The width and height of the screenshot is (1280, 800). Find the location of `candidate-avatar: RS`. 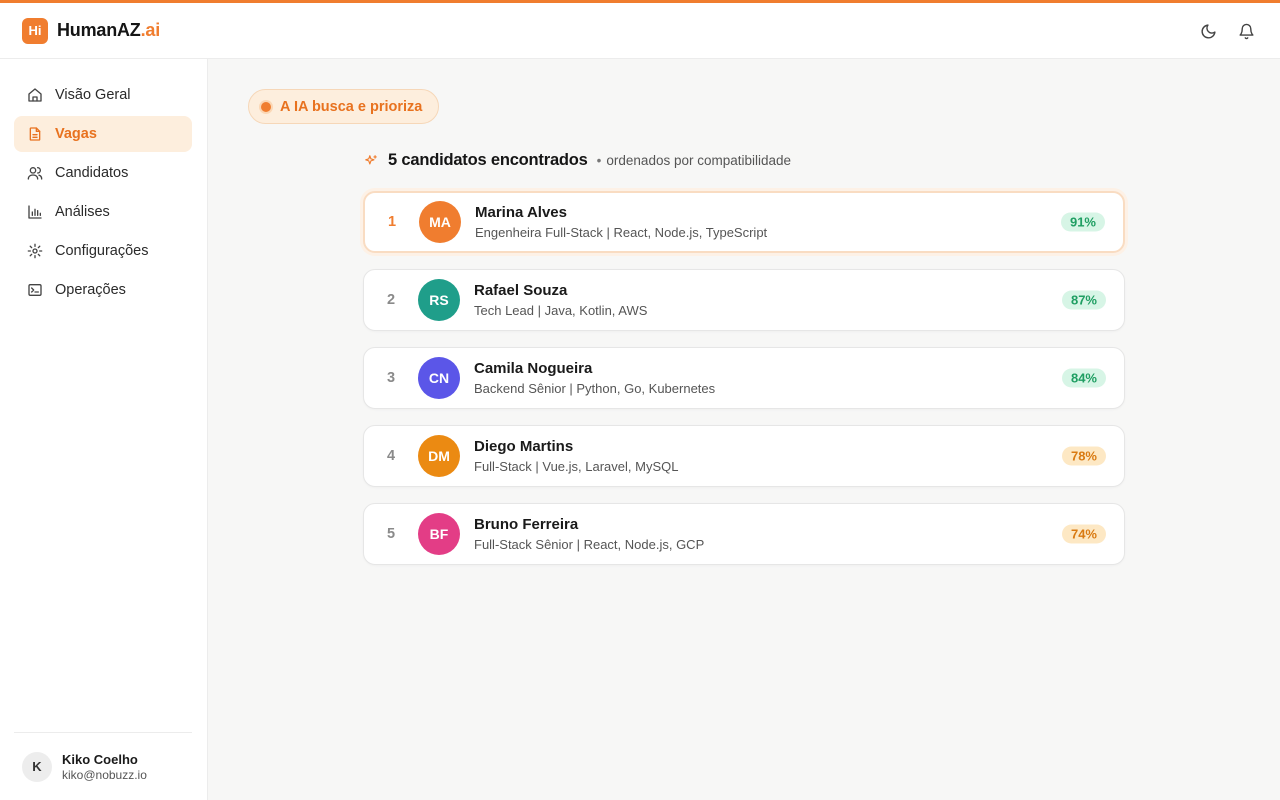

candidate-avatar: RS is located at coordinates (439, 300).